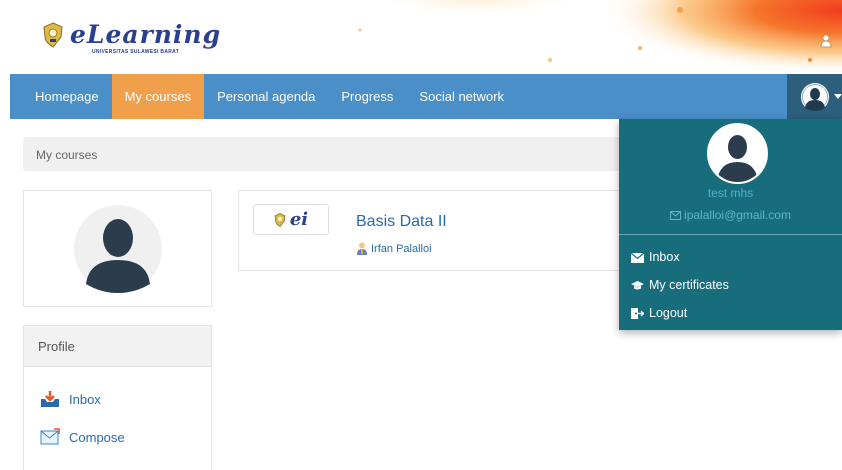 Image resolution: width=842 pixels, height=470 pixels. What do you see at coordinates (689, 285) in the screenshot?
I see `menu-item-label: My certificates` at bounding box center [689, 285].